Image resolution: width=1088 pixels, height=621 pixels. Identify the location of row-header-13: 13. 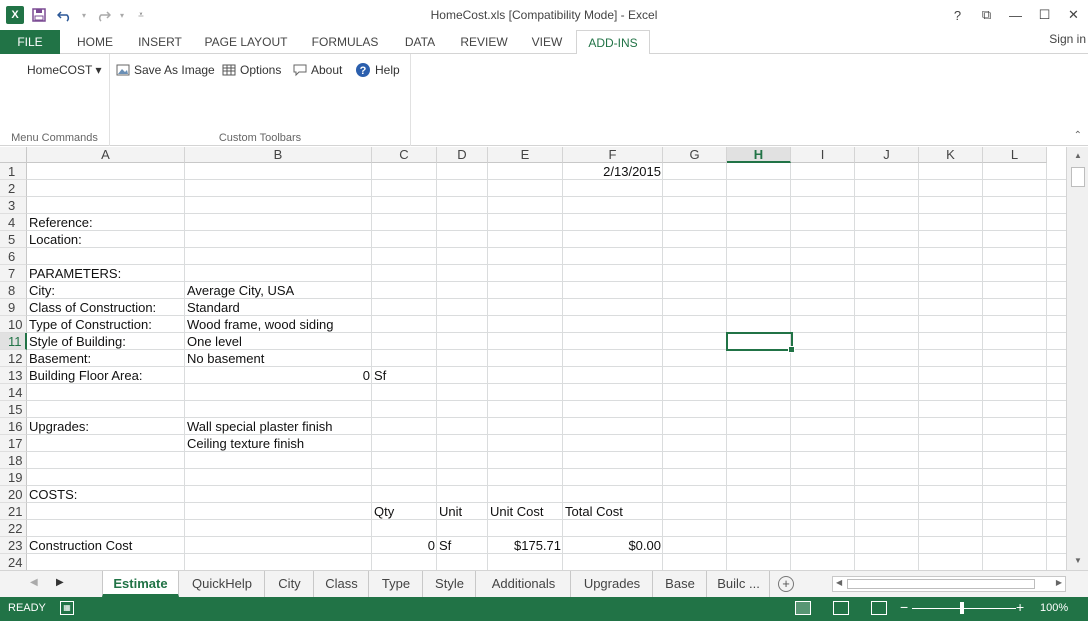
(13, 375).